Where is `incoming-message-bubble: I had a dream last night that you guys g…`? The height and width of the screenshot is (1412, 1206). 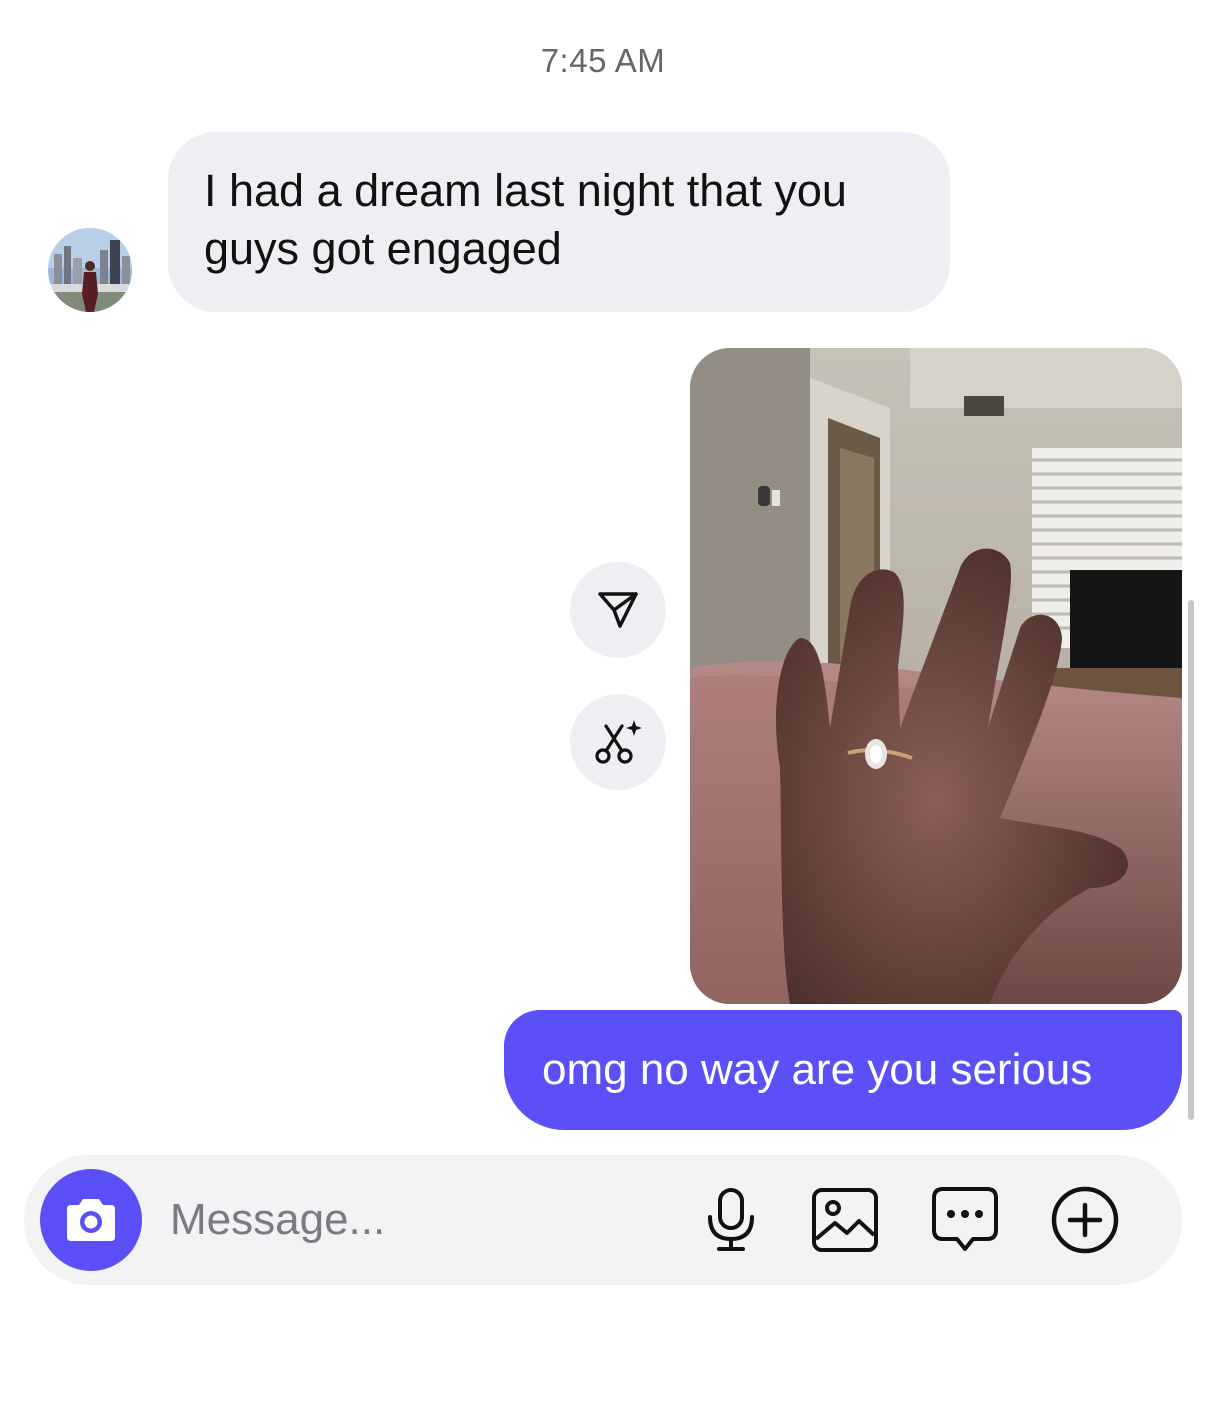 incoming-message-bubble: I had a dream last night that you guys g… is located at coordinates (559, 222).